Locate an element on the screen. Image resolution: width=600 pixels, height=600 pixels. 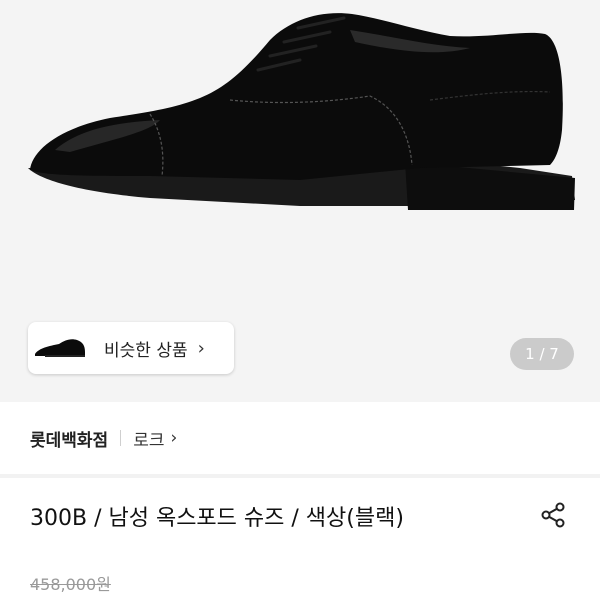
share-button is located at coordinates (553, 515).